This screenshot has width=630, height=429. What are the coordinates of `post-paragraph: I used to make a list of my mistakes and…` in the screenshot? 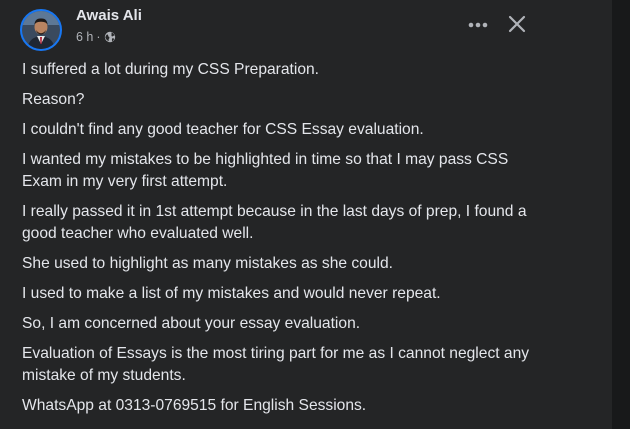 It's located at (231, 293).